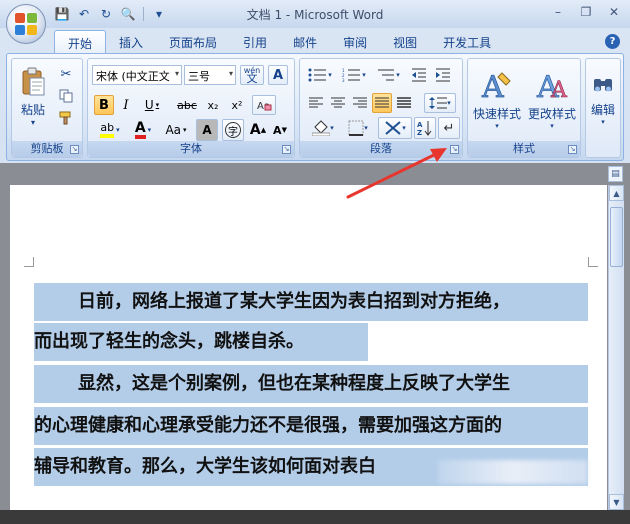 The height and width of the screenshot is (524, 630). Describe the element at coordinates (497, 99) in the screenshot. I see `quick-styles-button: A 快速样式 ▾` at that location.